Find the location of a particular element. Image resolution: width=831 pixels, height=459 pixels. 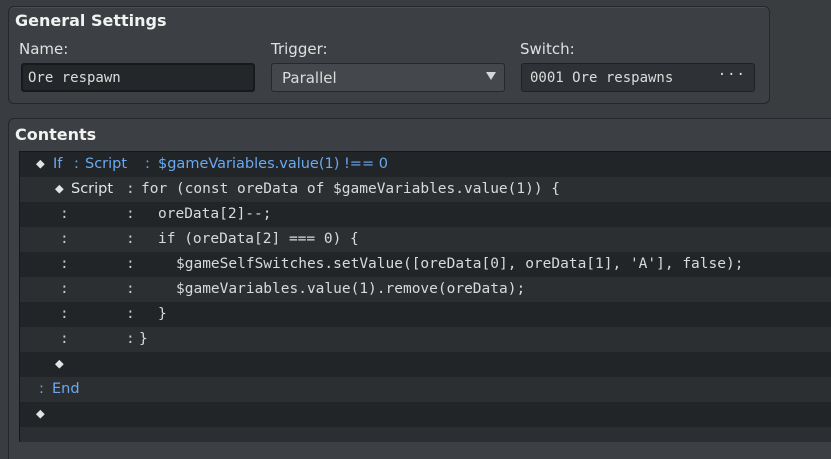

switch-field: 0001 Ore respawns ··· is located at coordinates (638, 77).